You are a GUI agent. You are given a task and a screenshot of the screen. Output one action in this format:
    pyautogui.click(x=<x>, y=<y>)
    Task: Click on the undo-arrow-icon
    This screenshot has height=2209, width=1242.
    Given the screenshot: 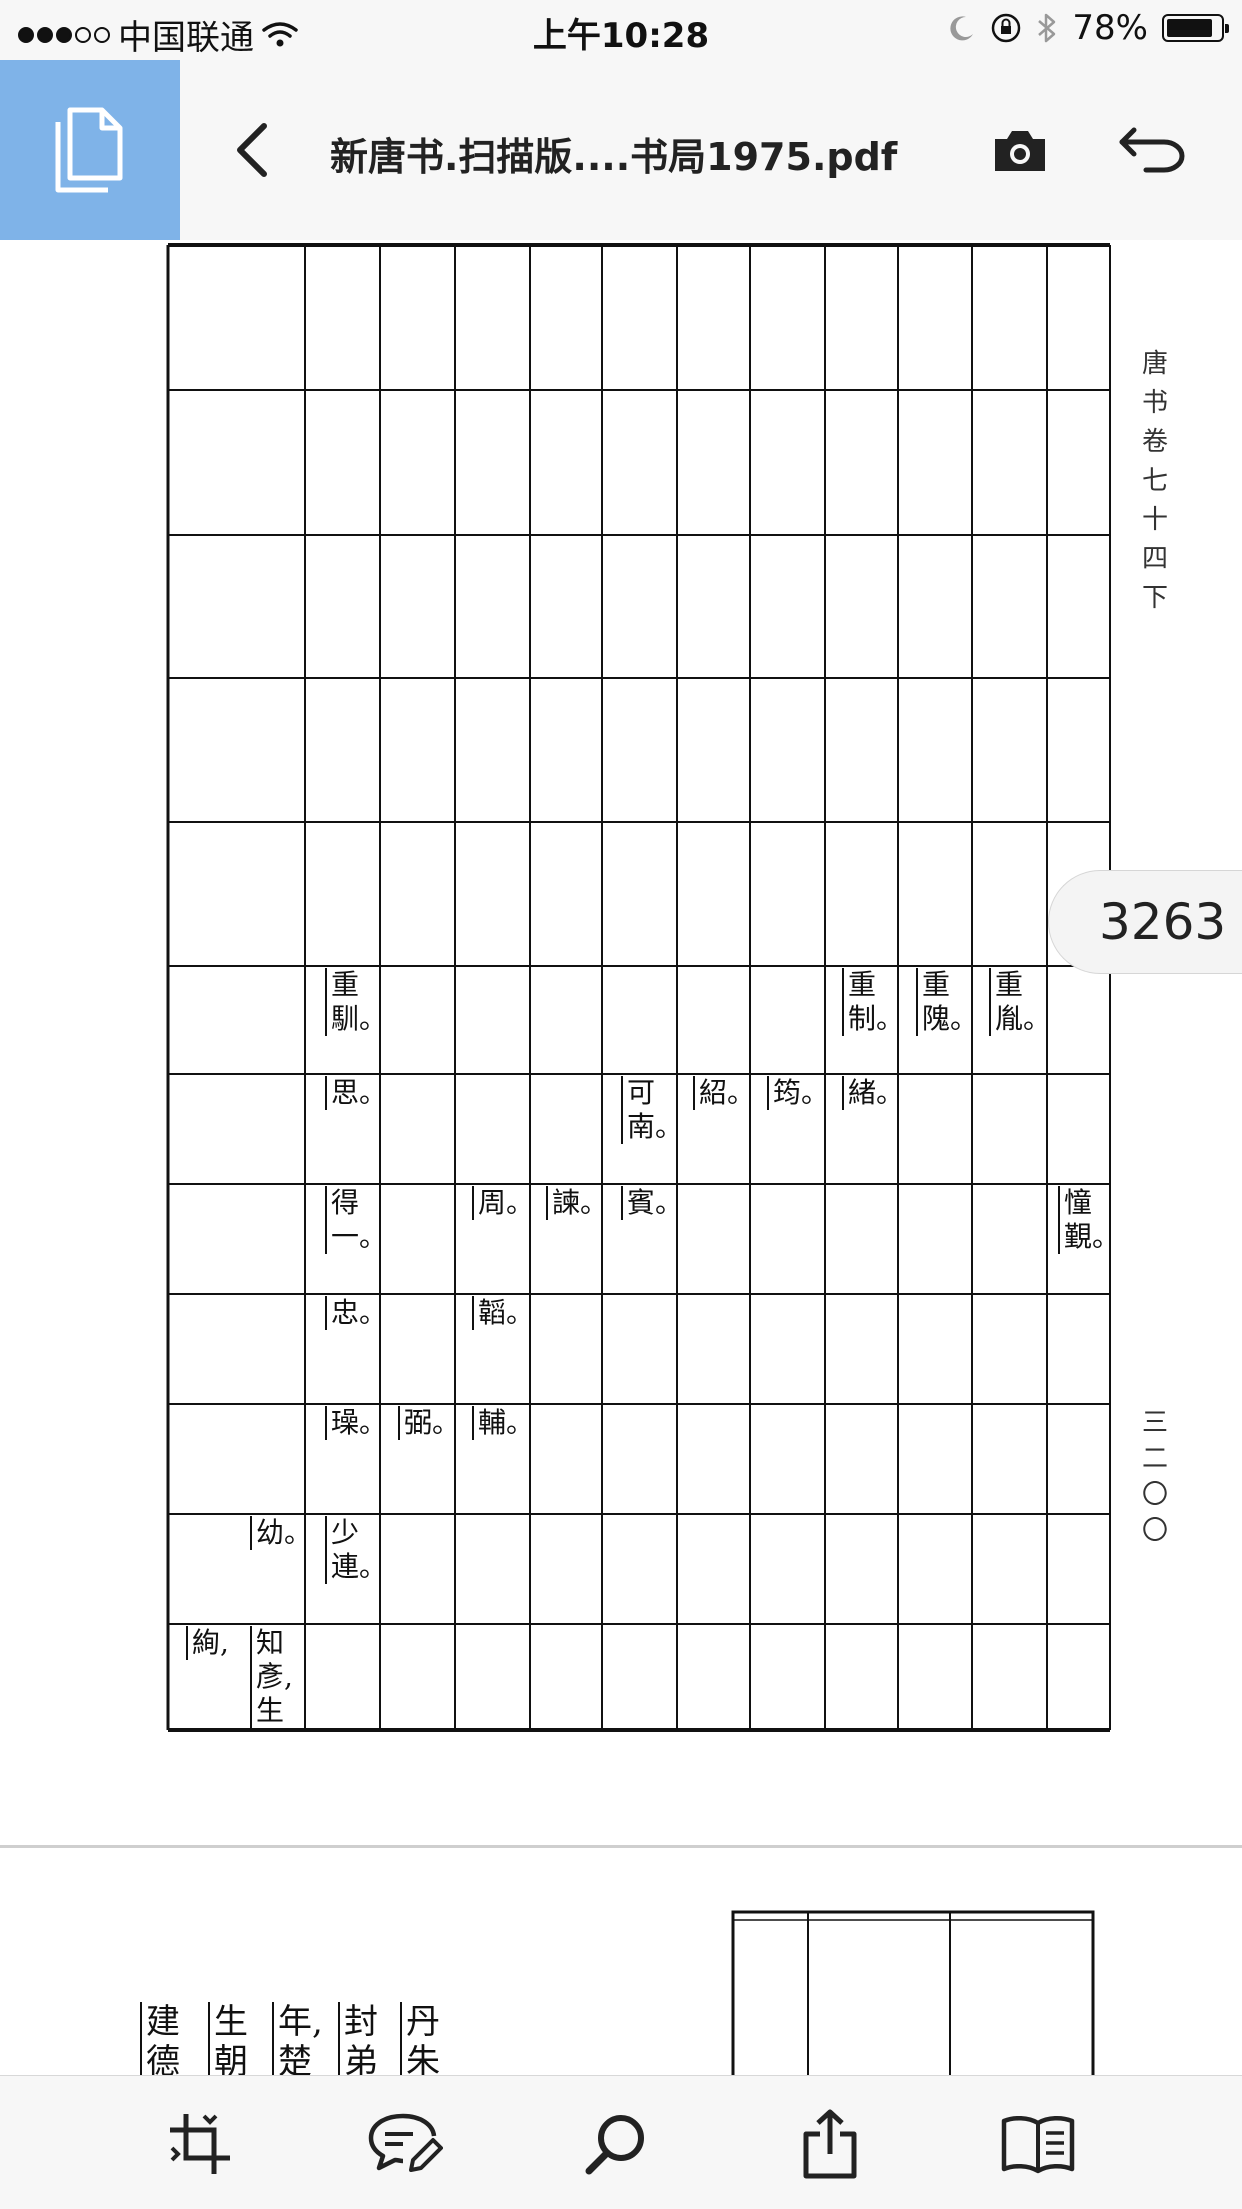 What is the action you would take?
    pyautogui.click(x=1151, y=150)
    